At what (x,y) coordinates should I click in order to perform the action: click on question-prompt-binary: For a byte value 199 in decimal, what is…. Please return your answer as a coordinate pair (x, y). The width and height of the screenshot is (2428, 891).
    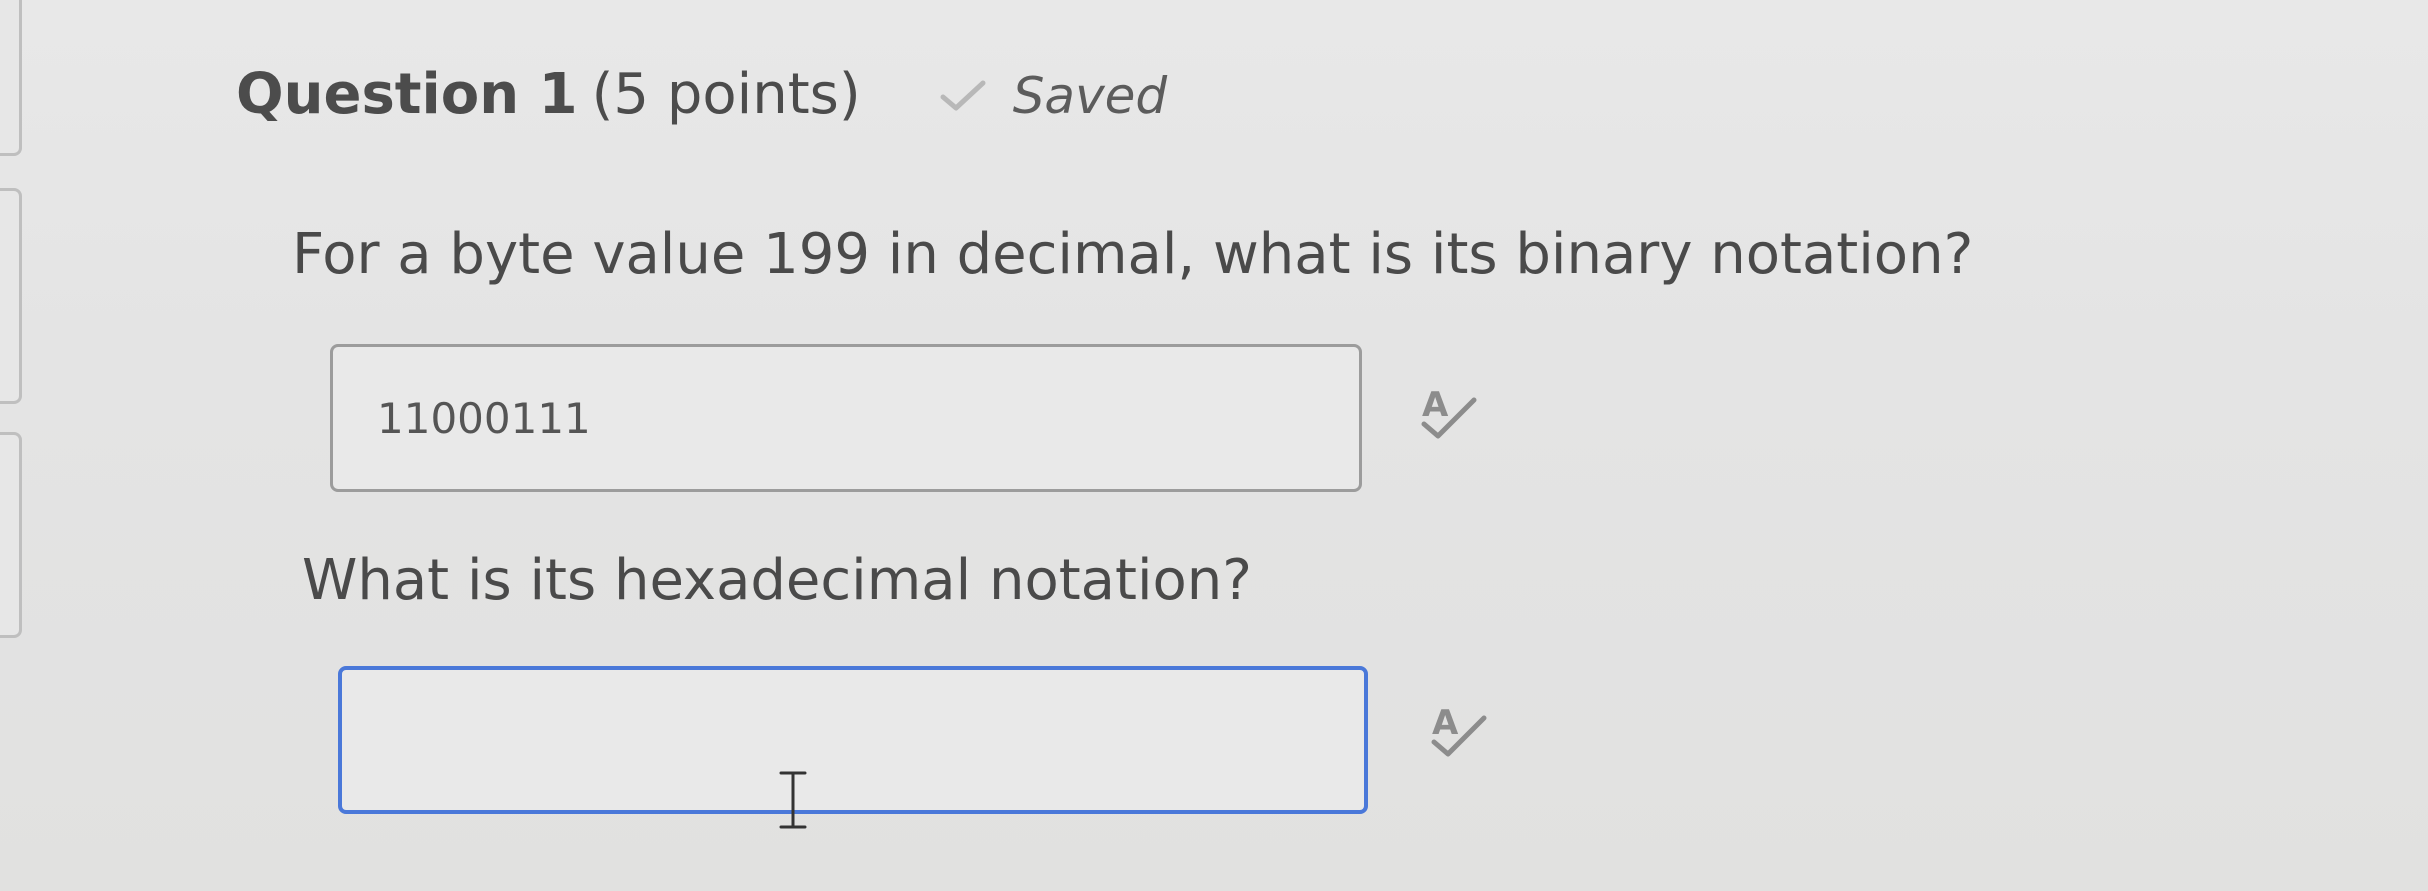
    Looking at the image, I should click on (1133, 254).